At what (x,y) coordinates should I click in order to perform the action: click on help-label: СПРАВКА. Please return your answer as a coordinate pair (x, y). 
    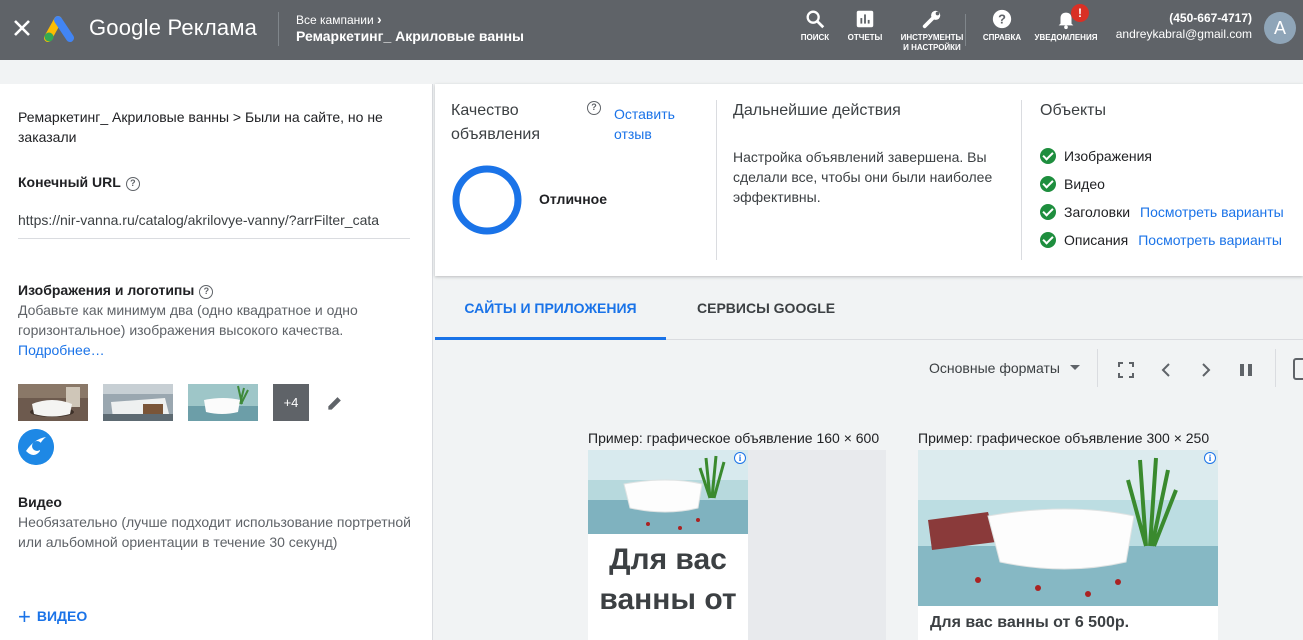
    Looking at the image, I should click on (1002, 37).